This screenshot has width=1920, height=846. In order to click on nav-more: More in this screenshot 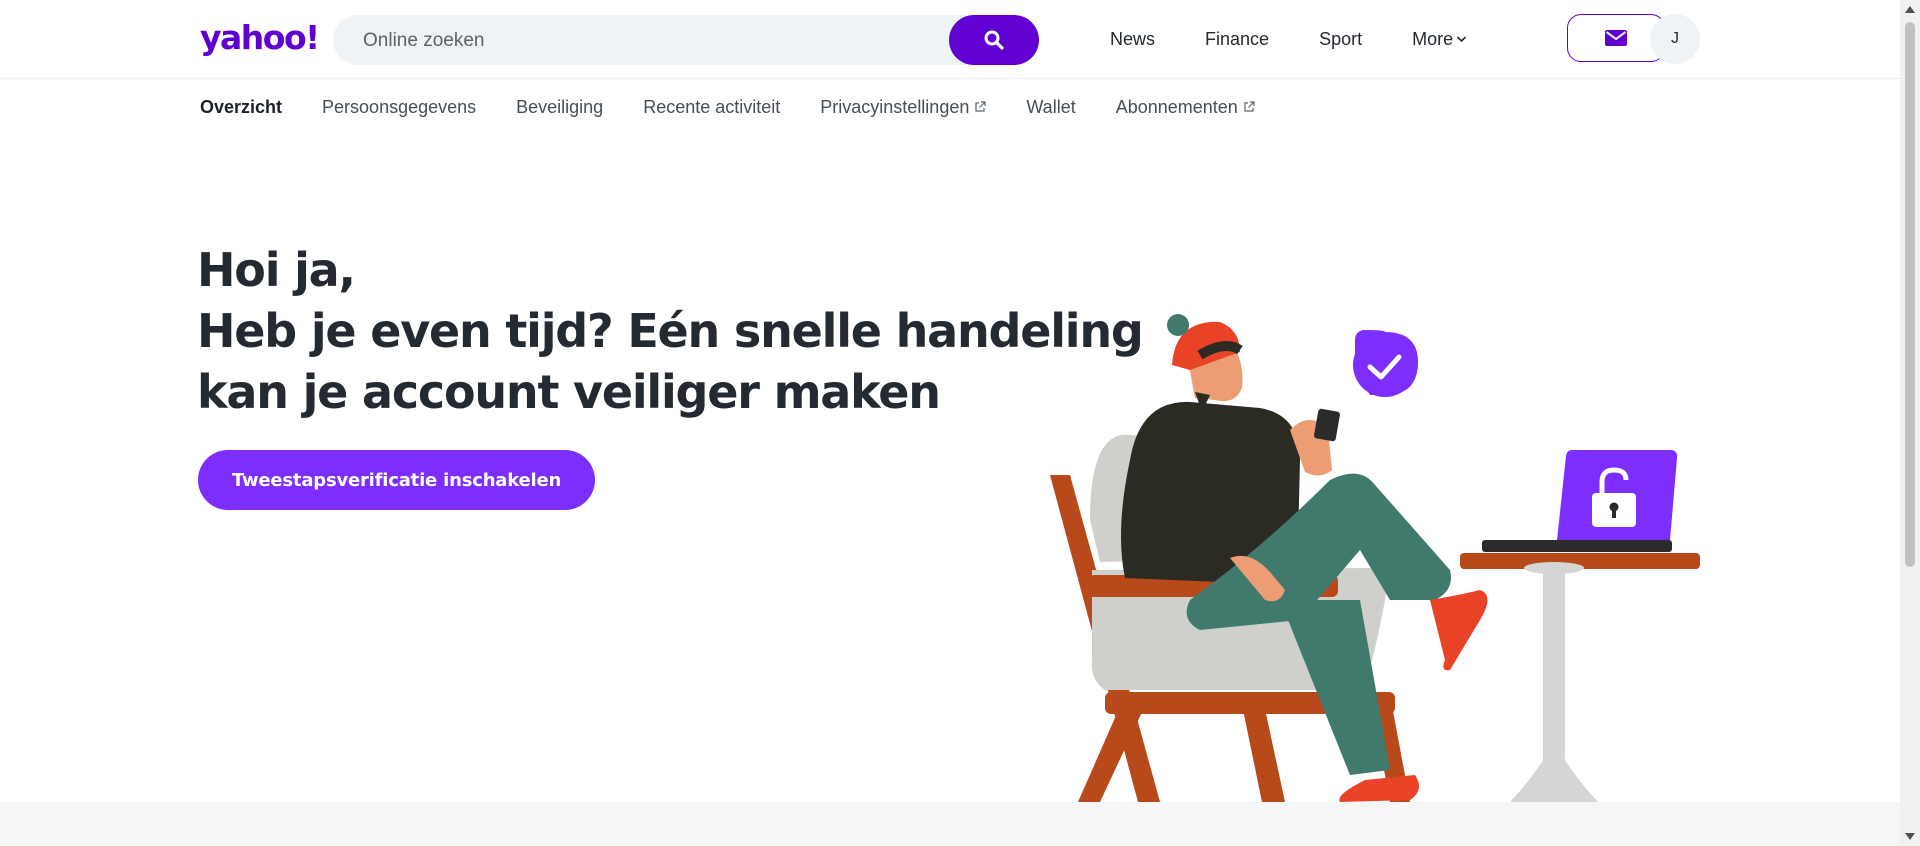, I will do `click(1439, 39)`.